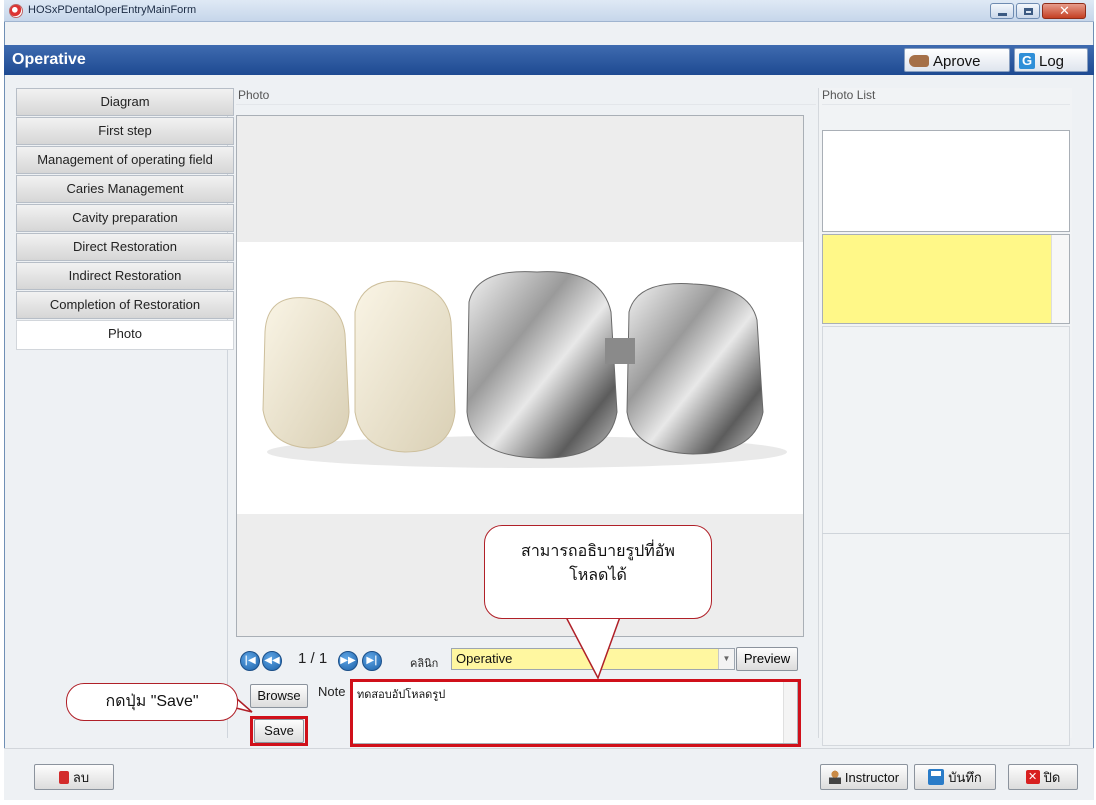 This screenshot has height=805, width=1096. I want to click on sidebar-item-cavity-preparation: Cavity preparation, so click(125, 218).